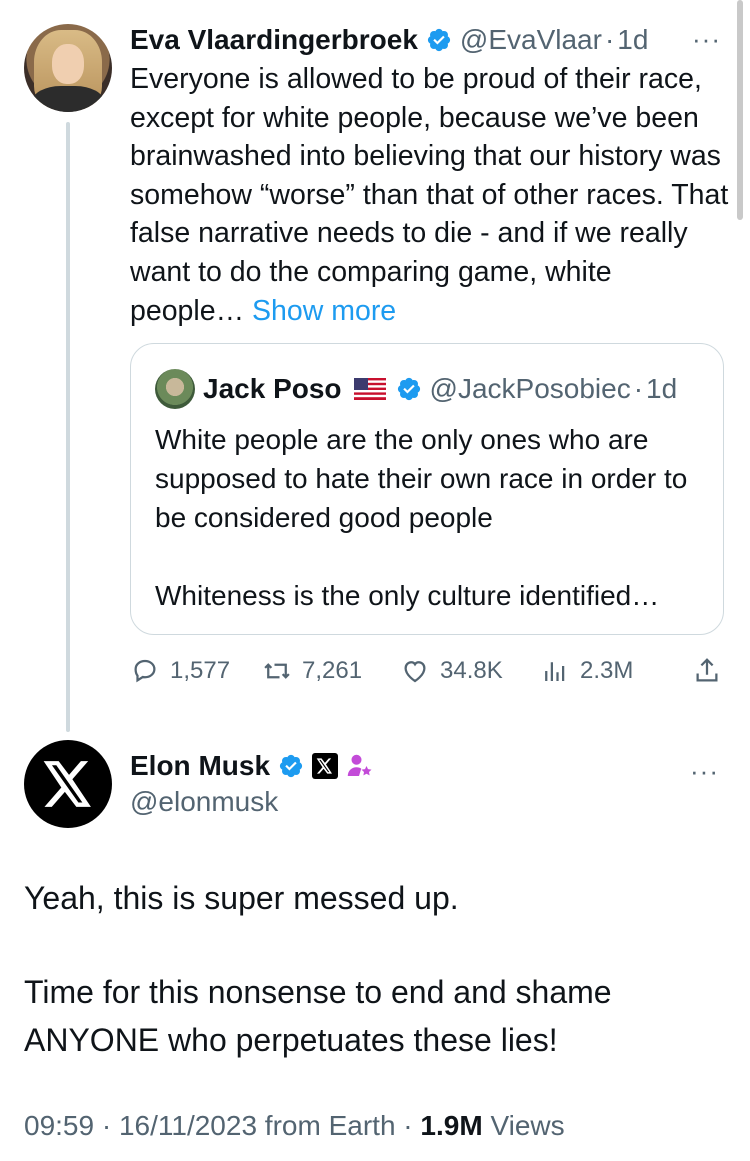 This screenshot has height=1161, width=750. What do you see at coordinates (740, 110) in the screenshot?
I see `scrollbar` at bounding box center [740, 110].